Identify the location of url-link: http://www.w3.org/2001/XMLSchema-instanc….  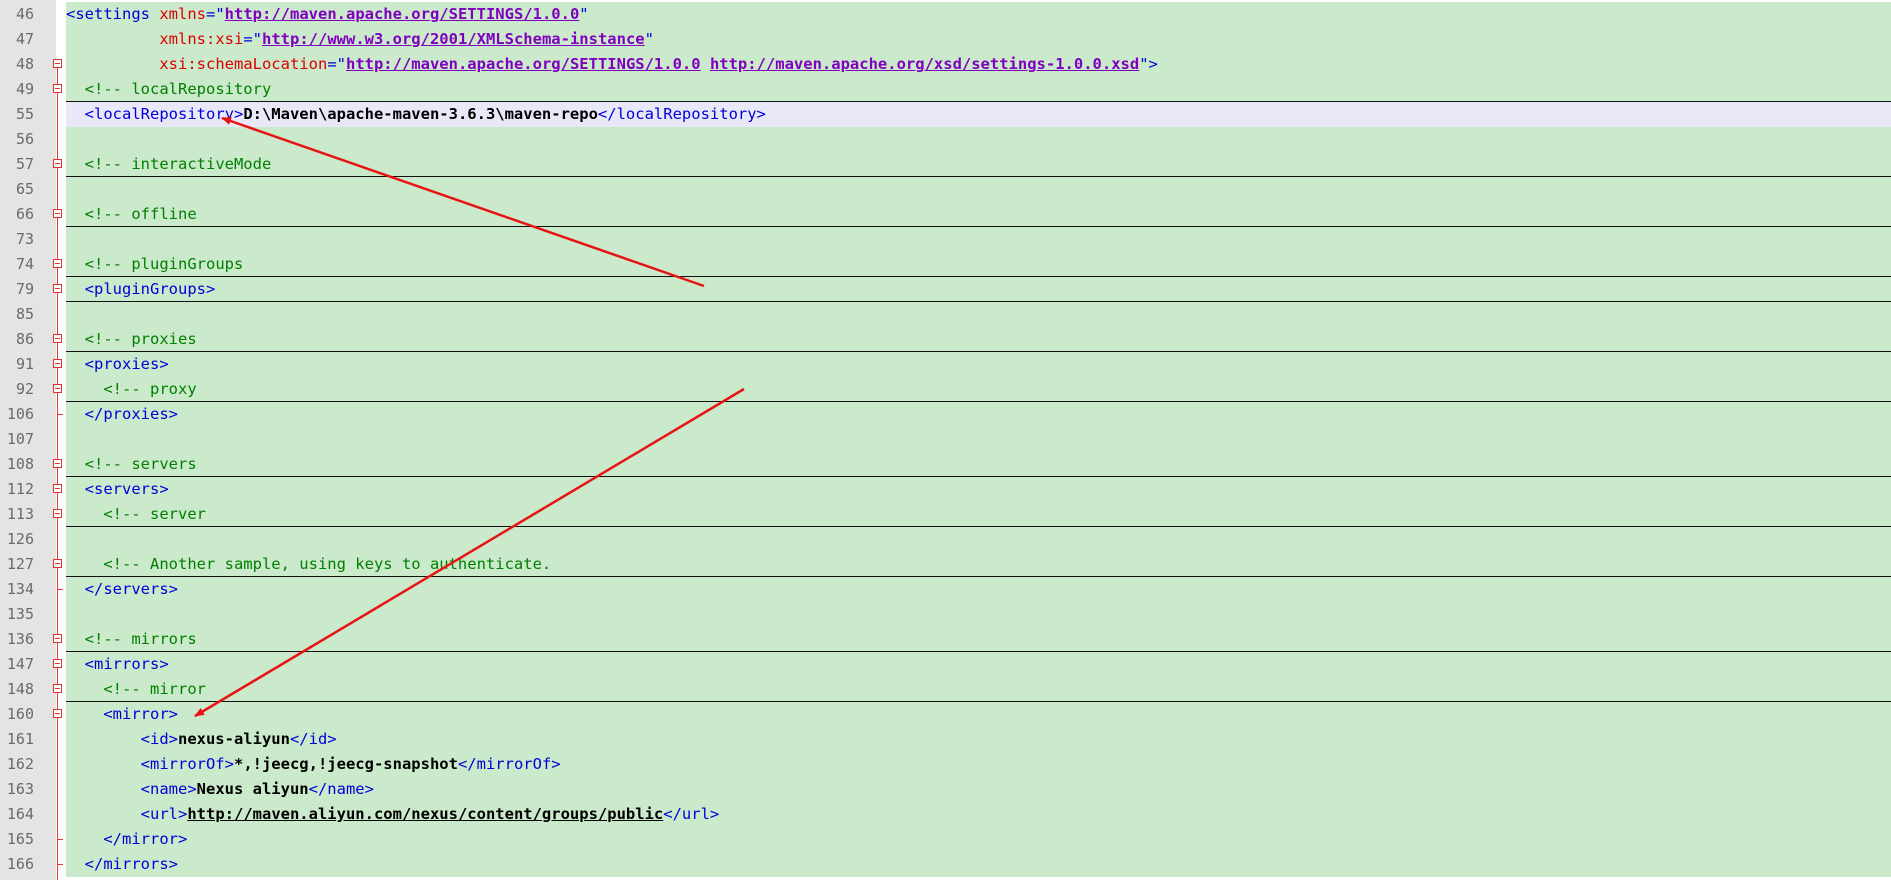
(453, 39).